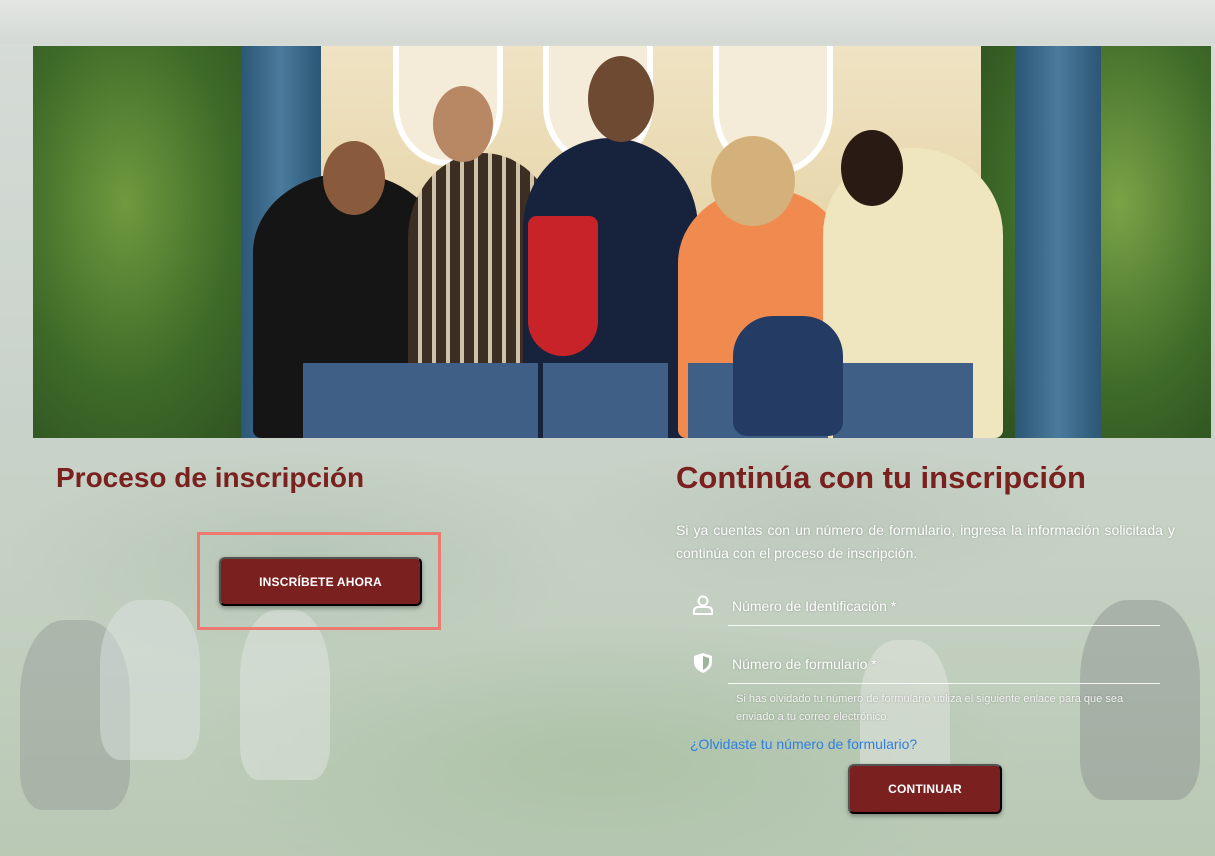  Describe the element at coordinates (788, 376) in the screenshot. I see `blue-handbag` at that location.